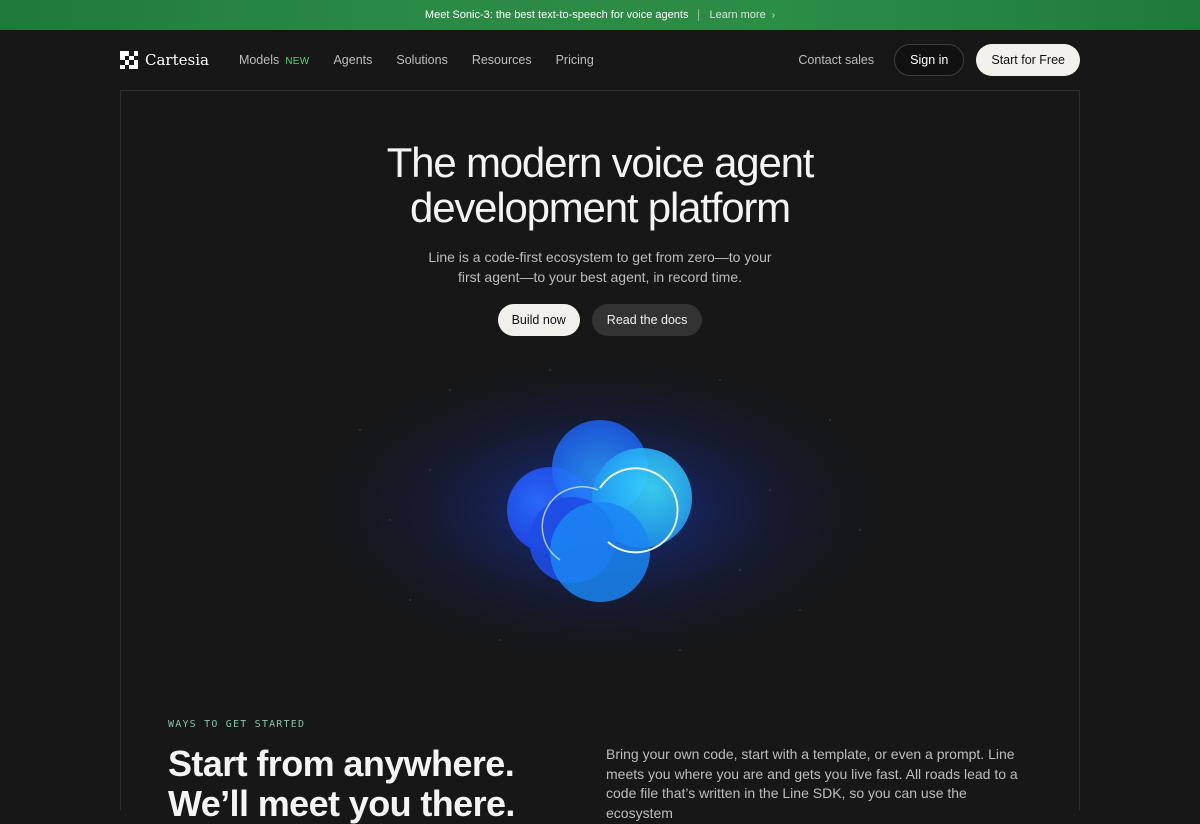  I want to click on announcement-divider, so click(699, 15).